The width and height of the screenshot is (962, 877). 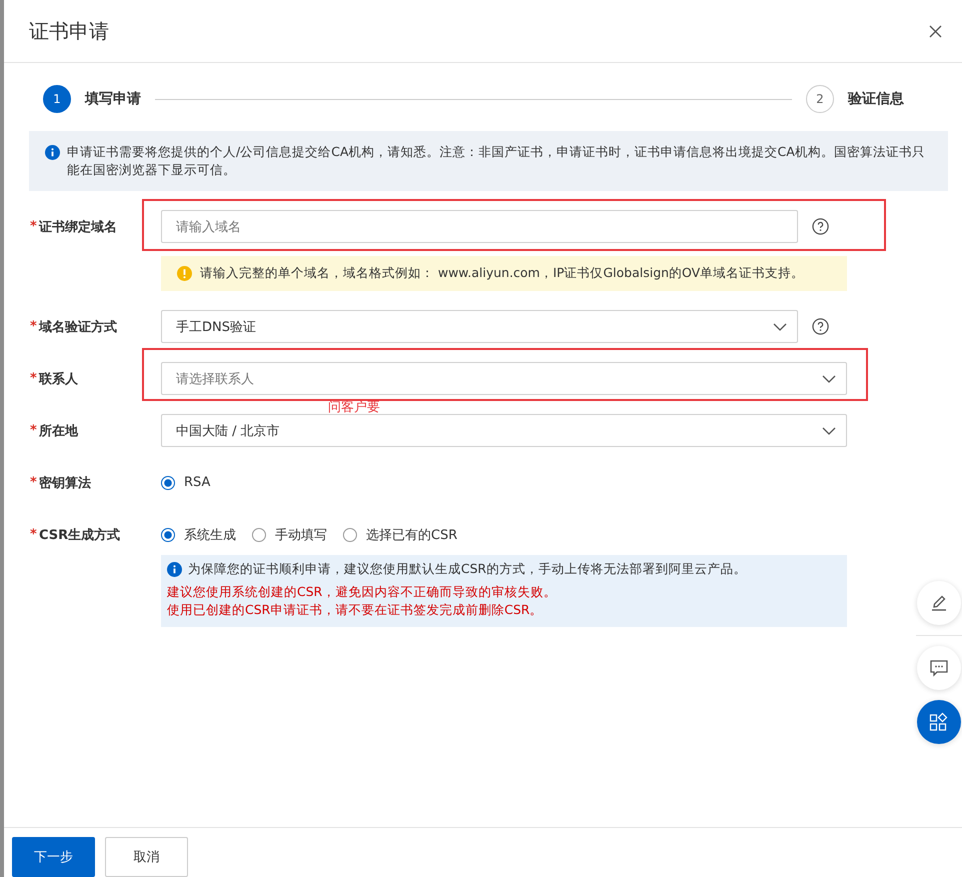 I want to click on radio-option: 手动填写, so click(x=289, y=535).